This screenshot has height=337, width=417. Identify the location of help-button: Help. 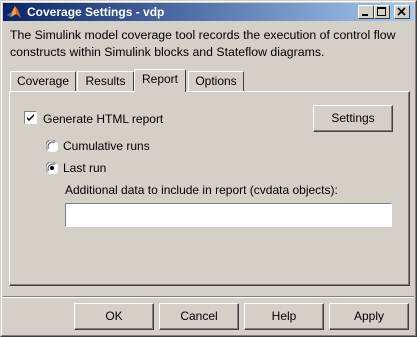
(284, 316).